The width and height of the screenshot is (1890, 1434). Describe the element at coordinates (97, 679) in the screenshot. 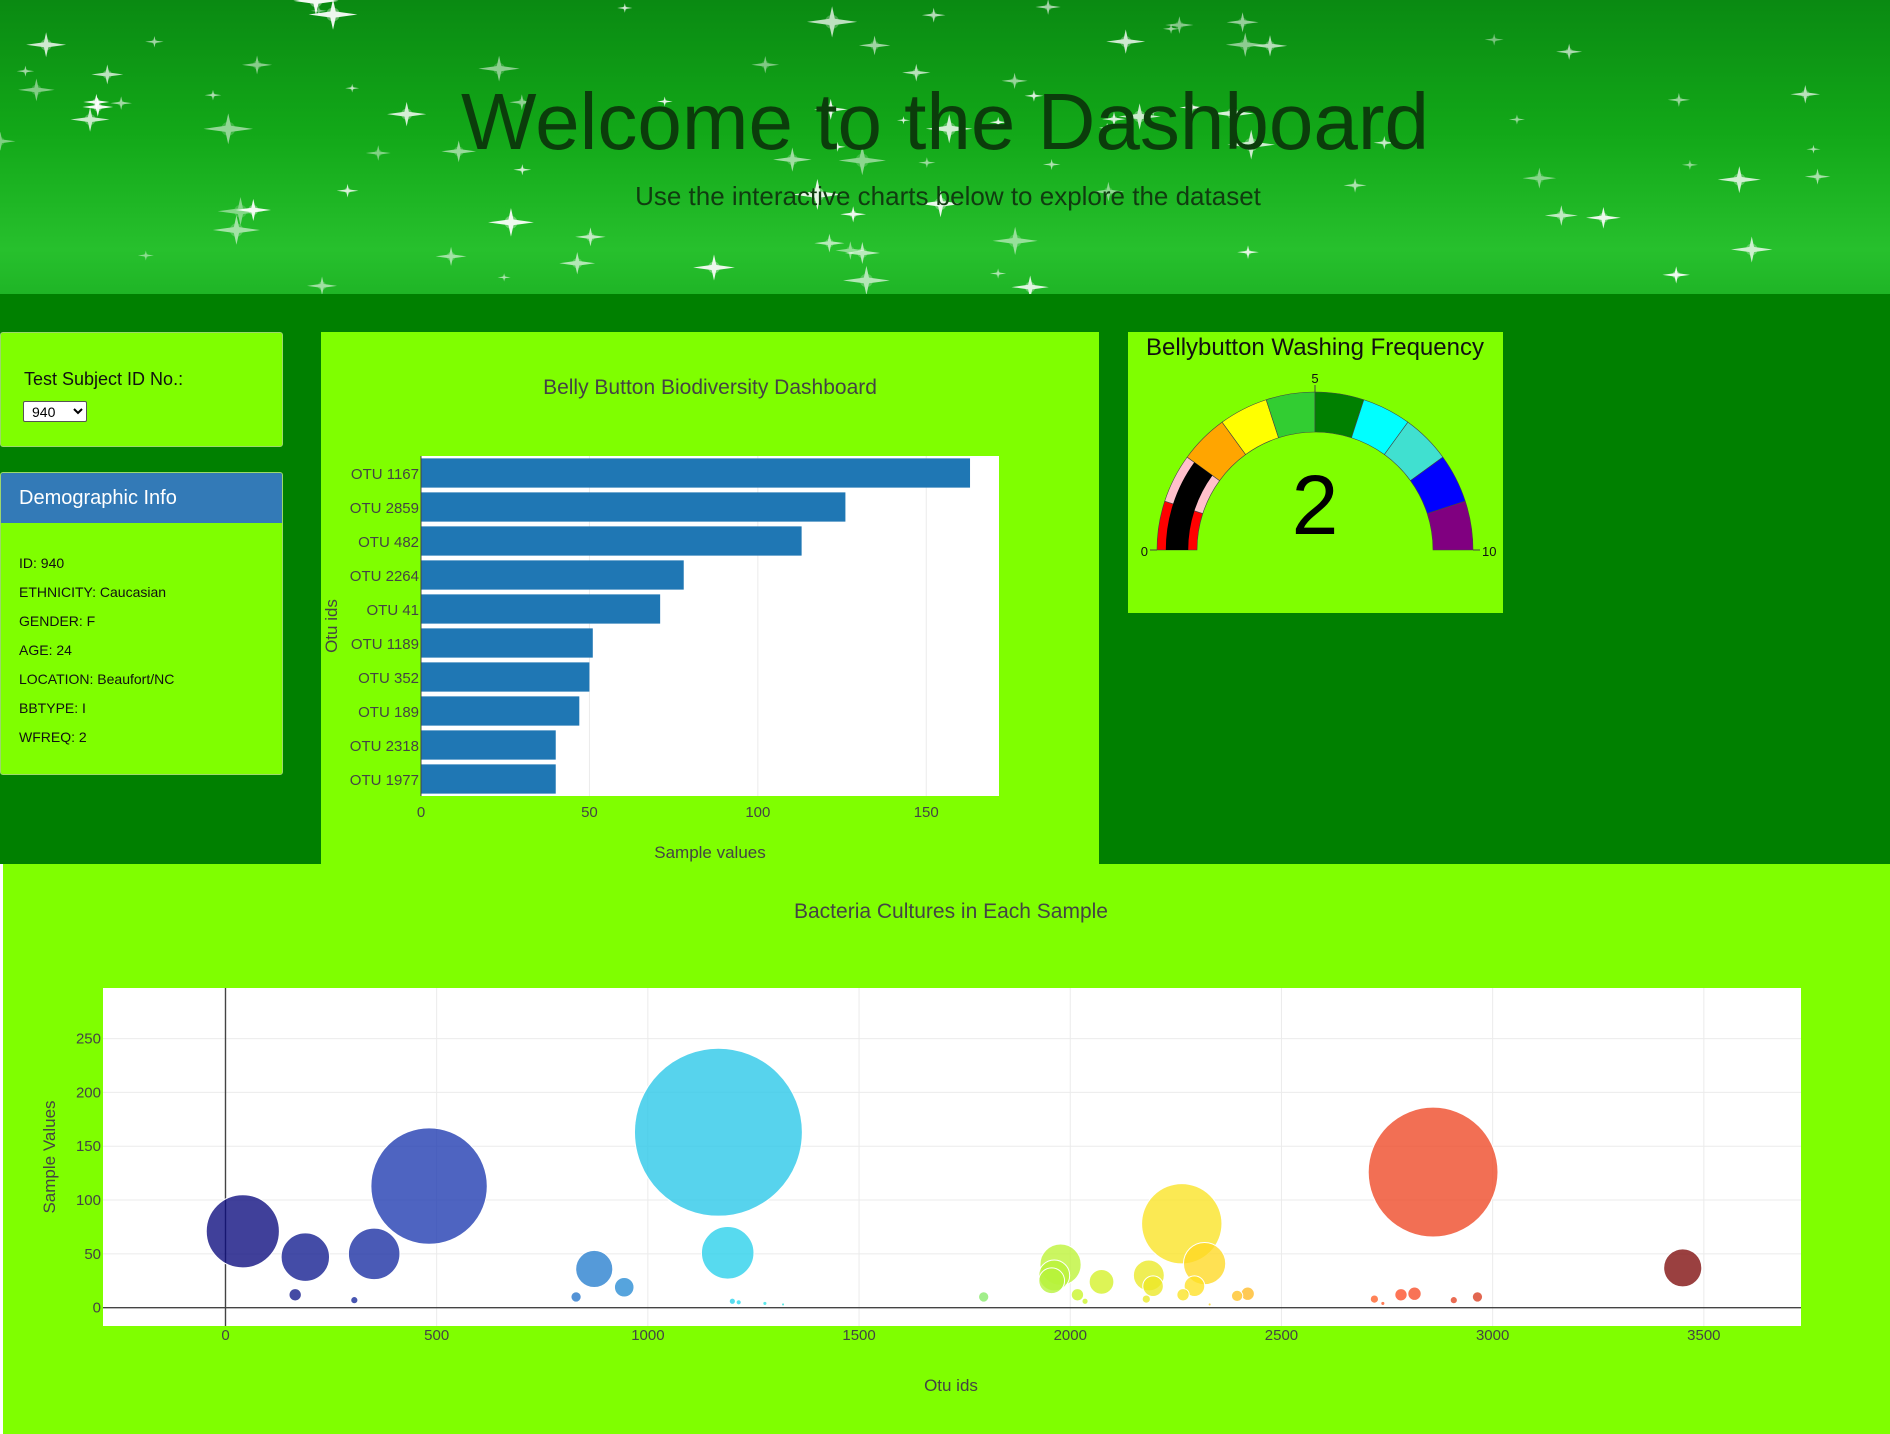

I see `demographic-item-location: LOCATION: Beaufort/NC` at that location.